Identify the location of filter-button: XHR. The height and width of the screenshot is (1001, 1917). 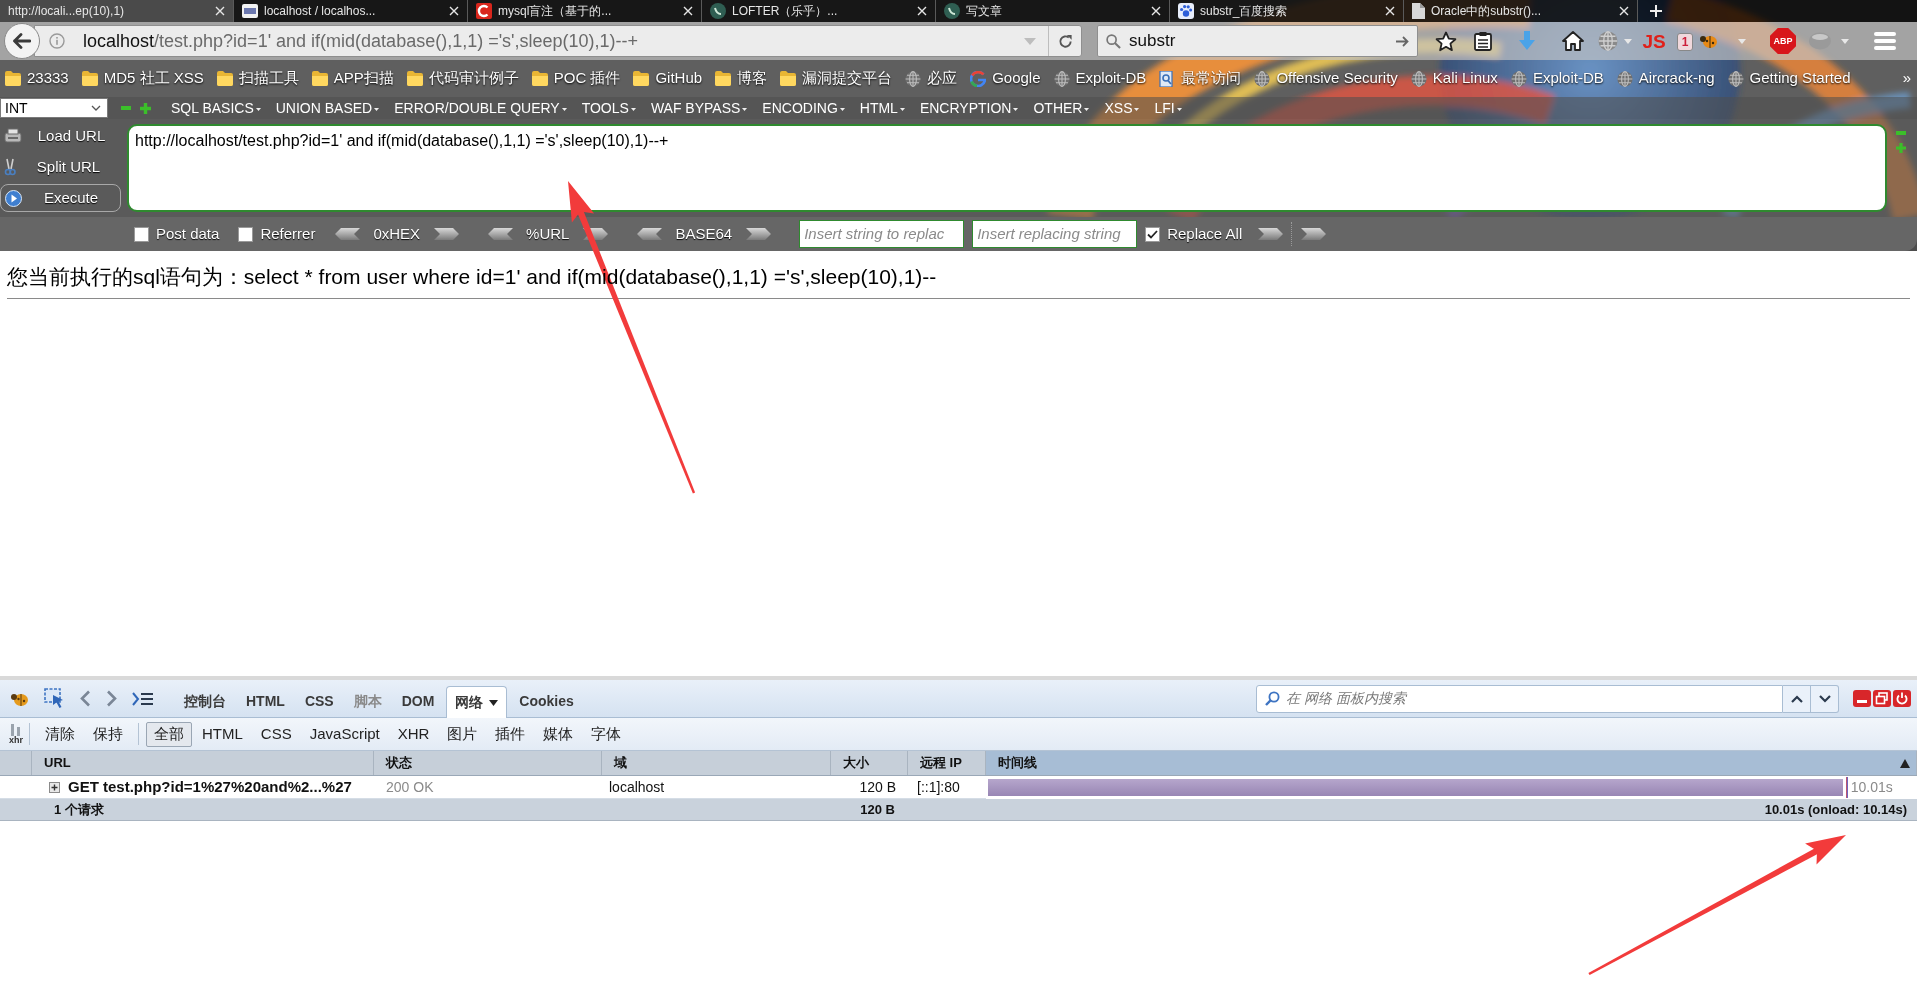
(413, 734).